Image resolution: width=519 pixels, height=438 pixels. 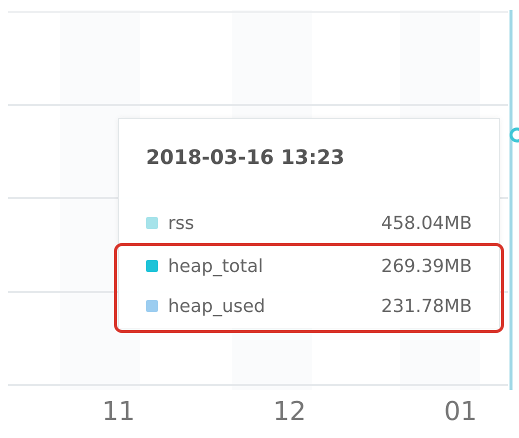 I want to click on axis-label: 01, so click(x=461, y=412).